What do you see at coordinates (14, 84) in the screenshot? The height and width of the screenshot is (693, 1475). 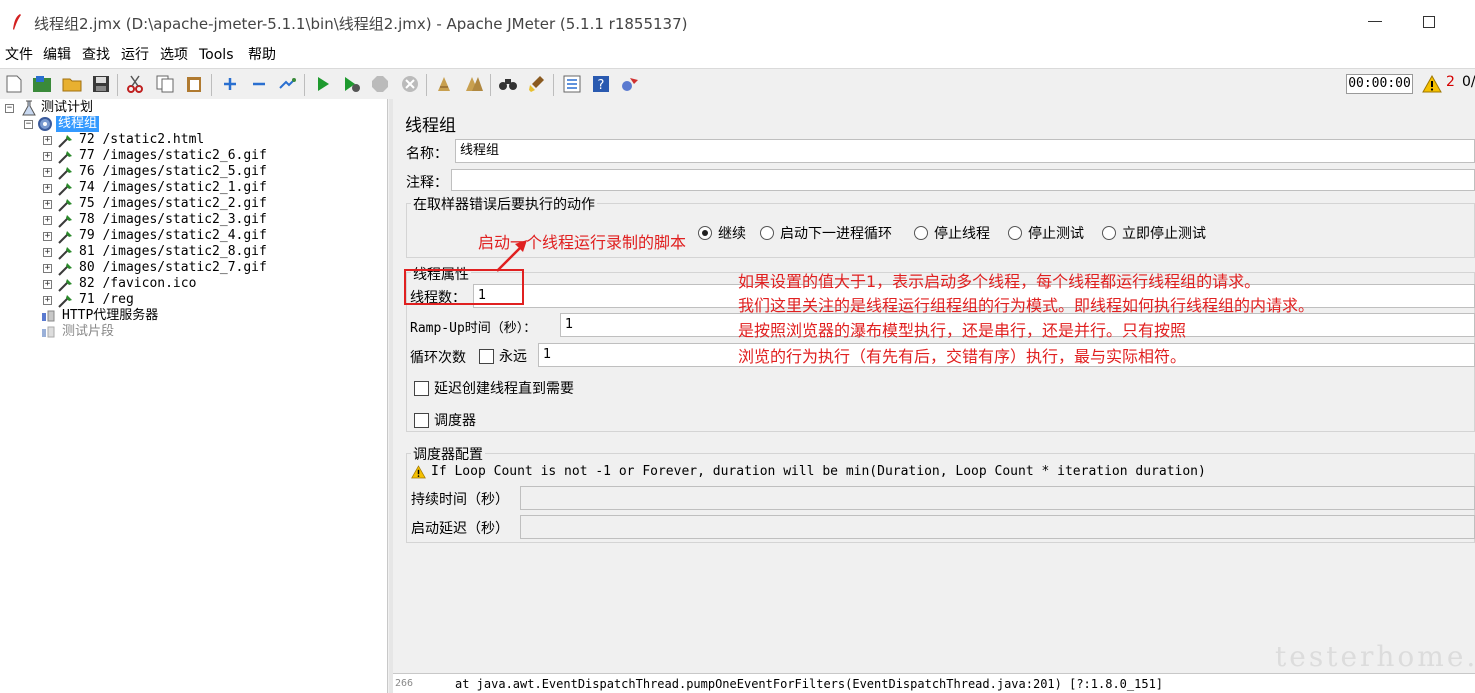 I see `new-icon` at bounding box center [14, 84].